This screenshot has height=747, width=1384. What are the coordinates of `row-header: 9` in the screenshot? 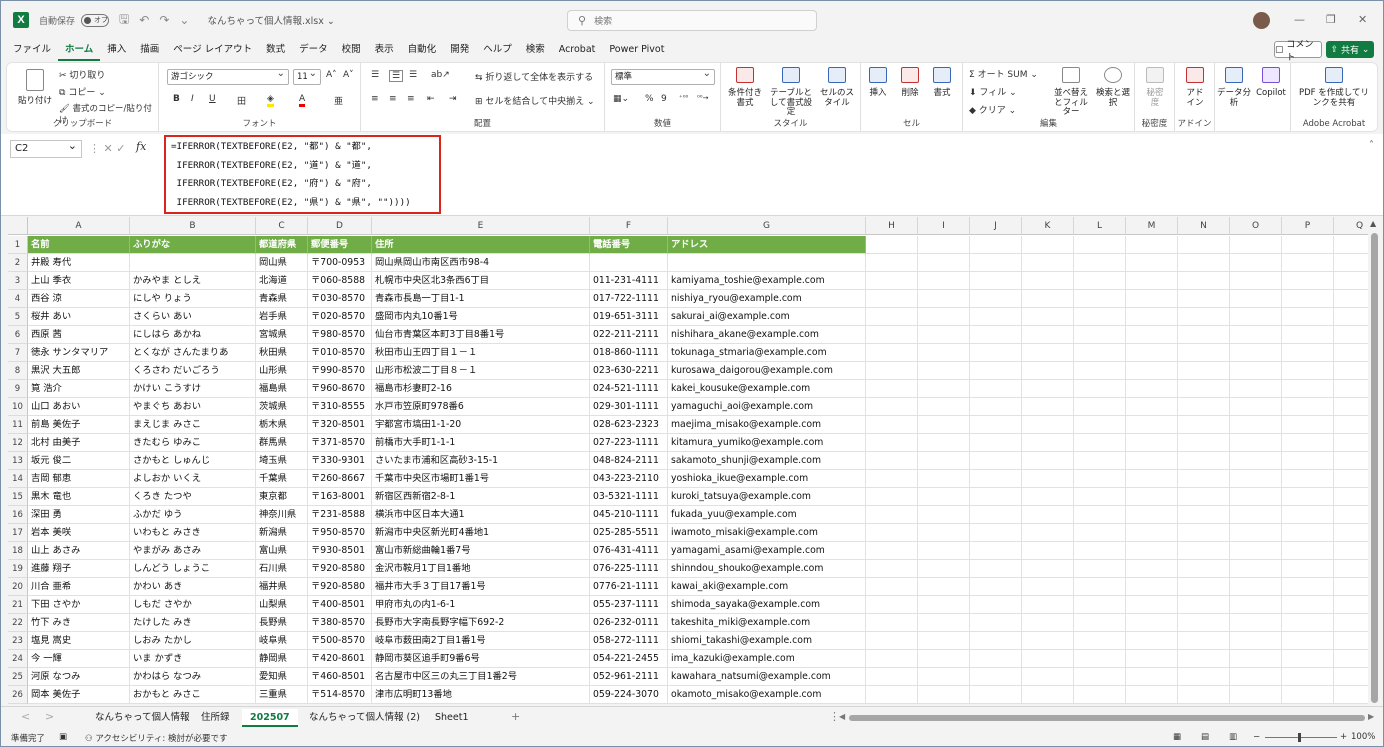 It's located at (18, 389).